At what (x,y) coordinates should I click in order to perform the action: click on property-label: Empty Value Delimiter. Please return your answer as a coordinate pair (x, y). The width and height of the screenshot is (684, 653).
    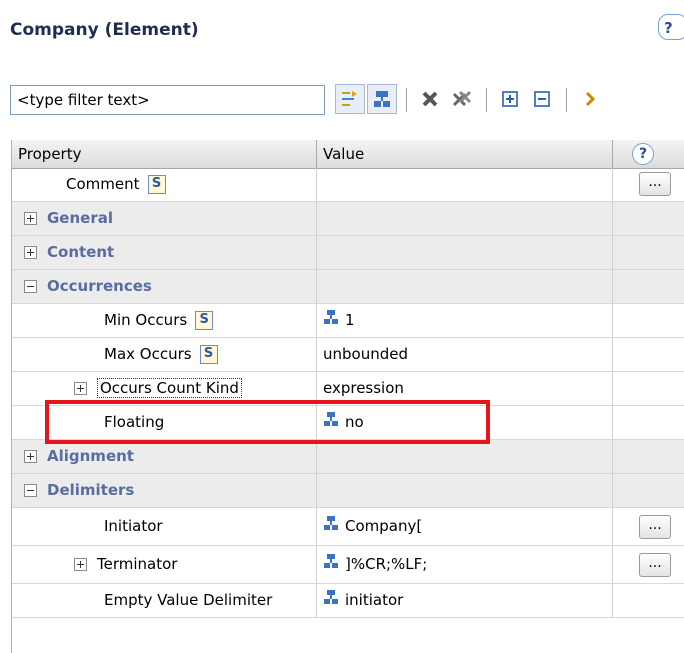
    Looking at the image, I should click on (188, 600).